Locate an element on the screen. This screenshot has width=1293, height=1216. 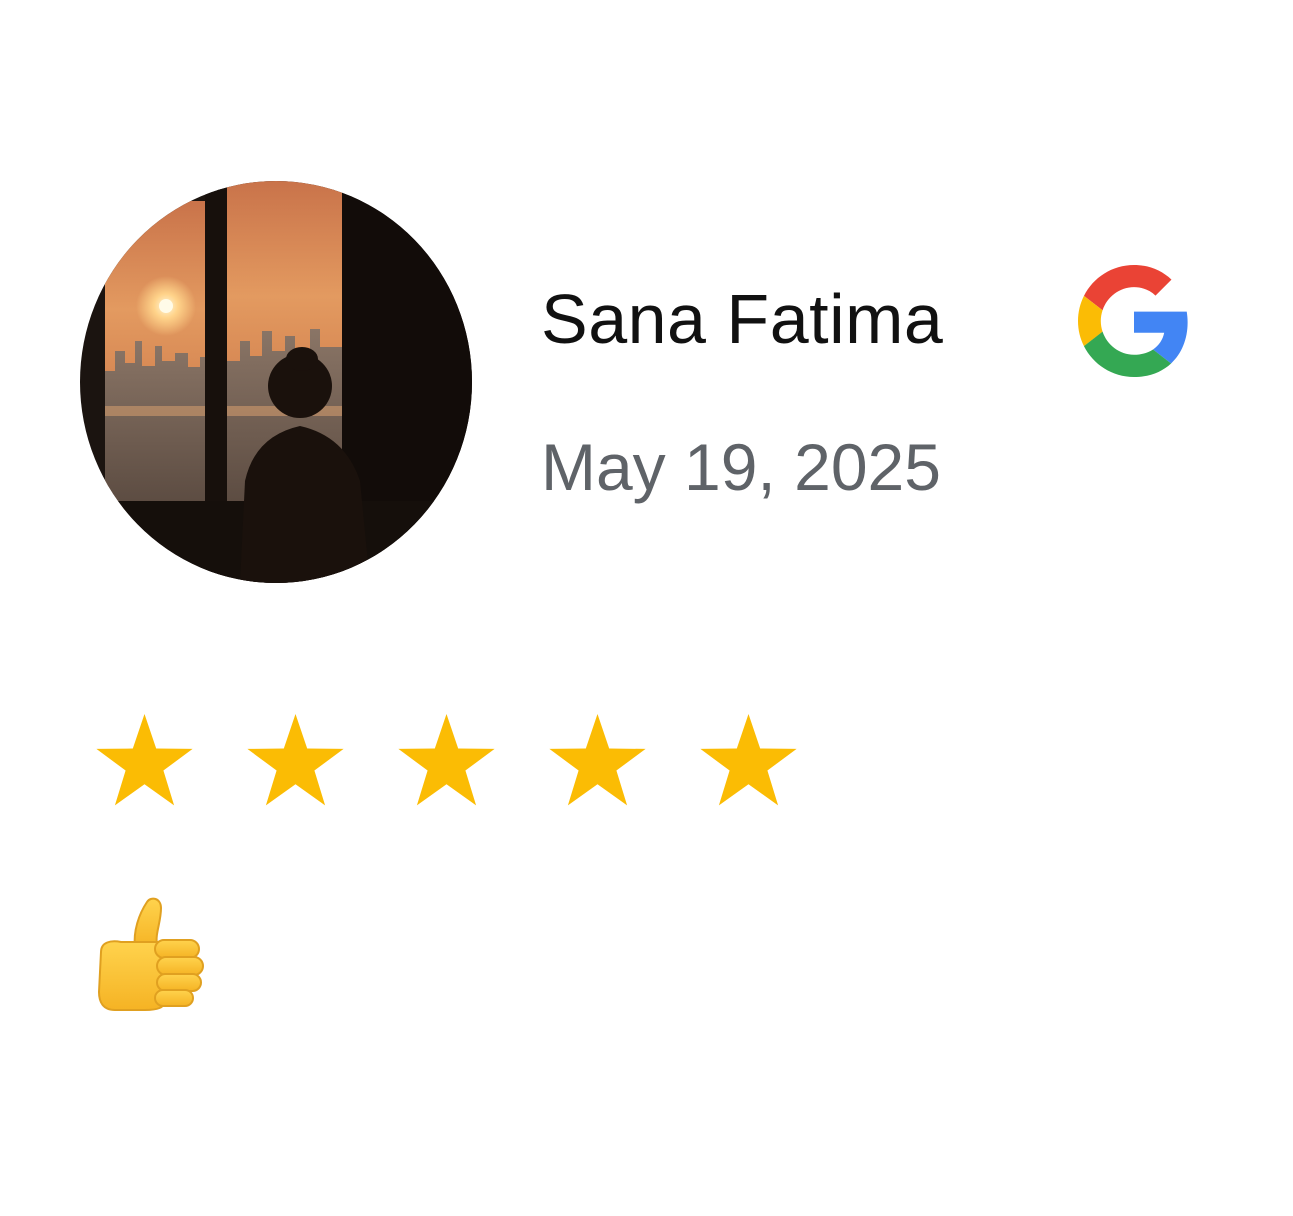
avatar-photo is located at coordinates (276, 382).